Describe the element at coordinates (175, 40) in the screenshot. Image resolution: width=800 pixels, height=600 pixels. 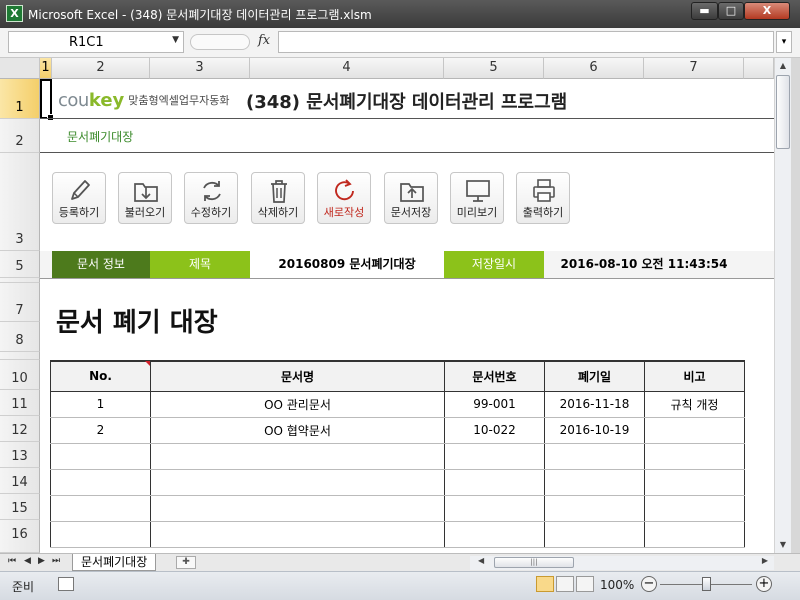
I see `chevron-down-icon: ▼` at that location.